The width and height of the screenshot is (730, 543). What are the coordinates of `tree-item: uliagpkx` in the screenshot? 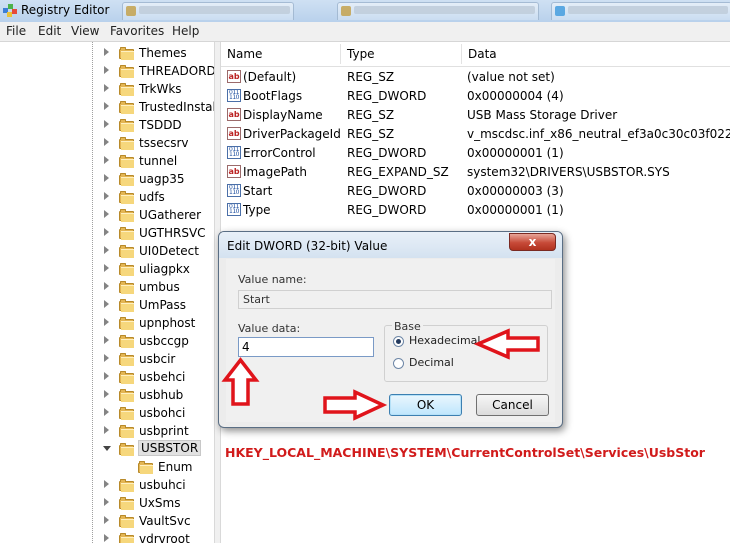 It's located at (107, 269).